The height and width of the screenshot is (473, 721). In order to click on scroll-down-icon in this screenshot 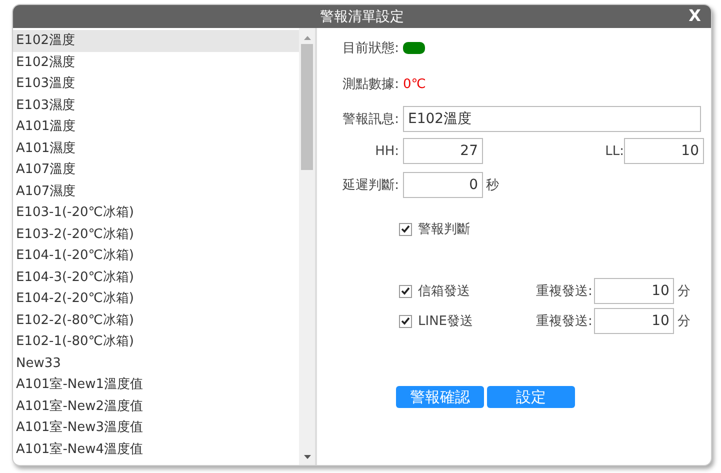, I will do `click(307, 457)`.